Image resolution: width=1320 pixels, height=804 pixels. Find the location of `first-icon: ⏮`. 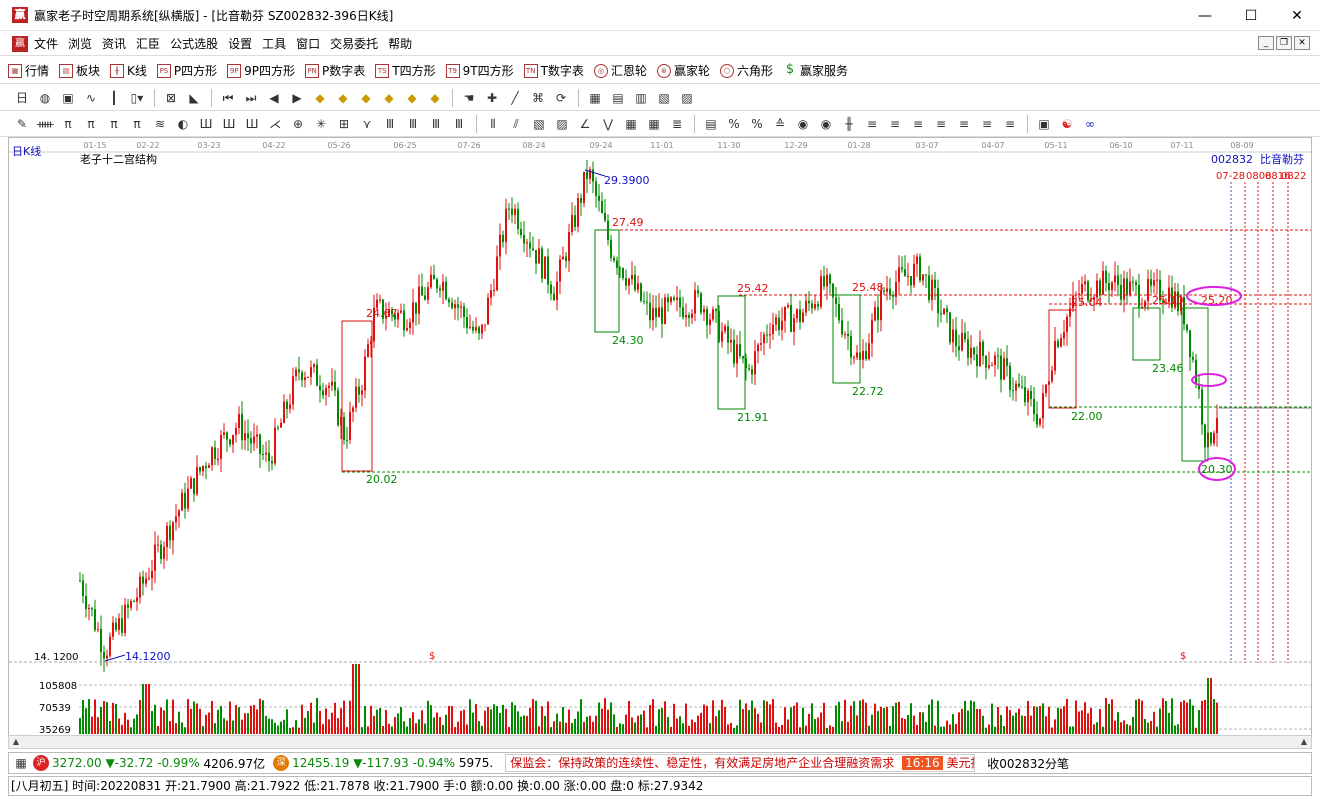

first-icon: ⏮ is located at coordinates (228, 98).